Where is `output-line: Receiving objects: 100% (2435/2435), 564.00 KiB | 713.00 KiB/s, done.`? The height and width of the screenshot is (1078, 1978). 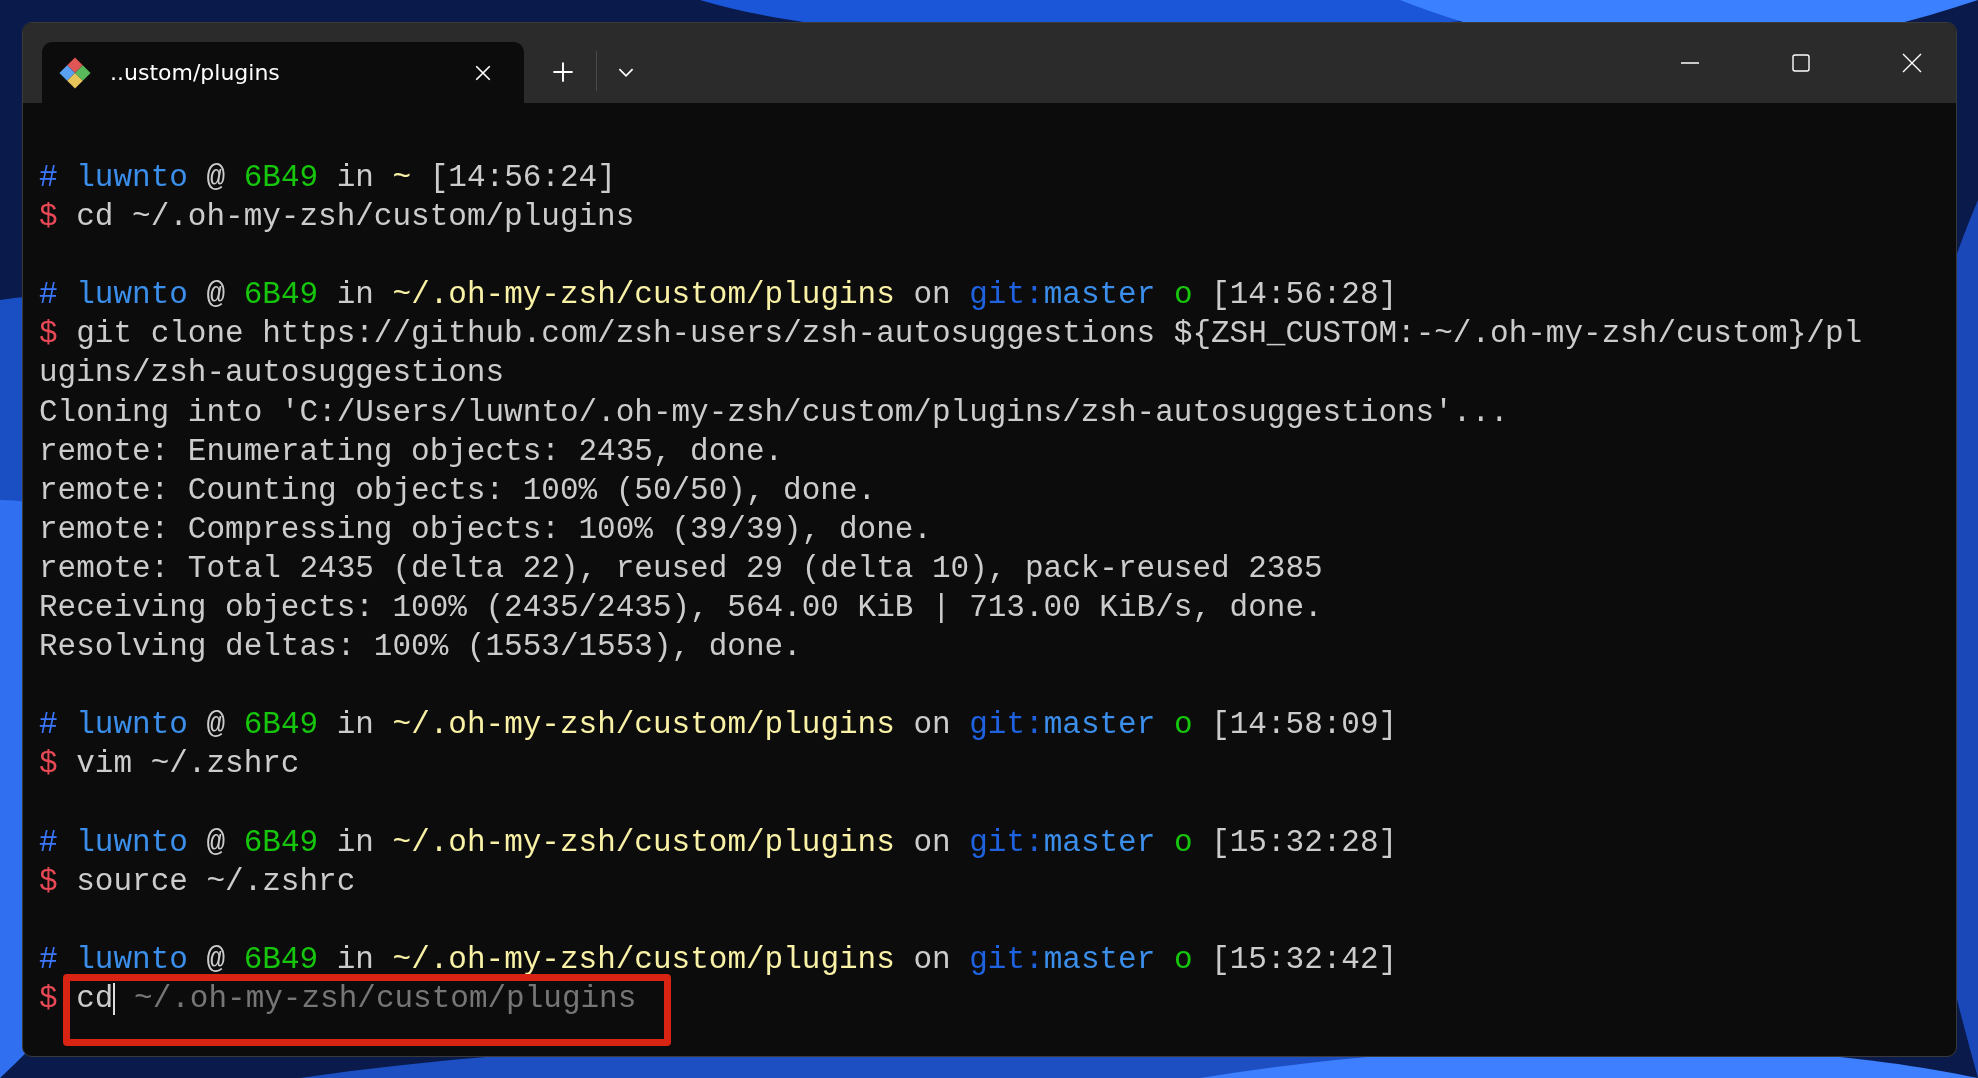 output-line: Receiving objects: 100% (2435/2435), 564.00 KiB | 713.00 KiB/s, done. is located at coordinates (681, 608).